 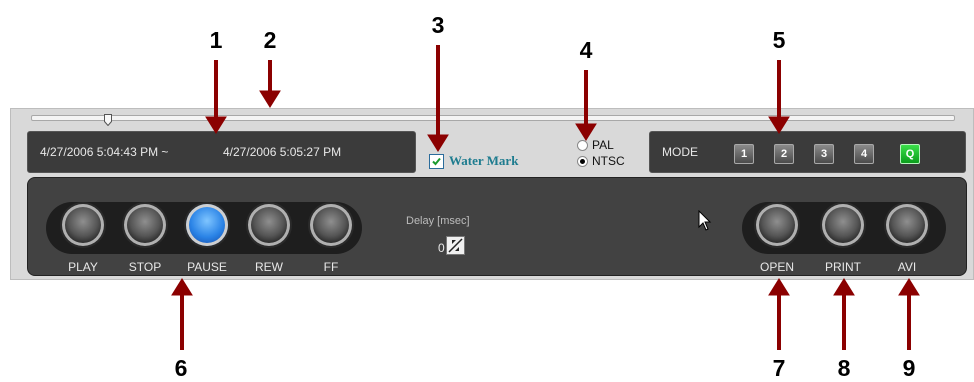 I want to click on end-time: 4/27/2006 5:05:27 PM, so click(x=282, y=152).